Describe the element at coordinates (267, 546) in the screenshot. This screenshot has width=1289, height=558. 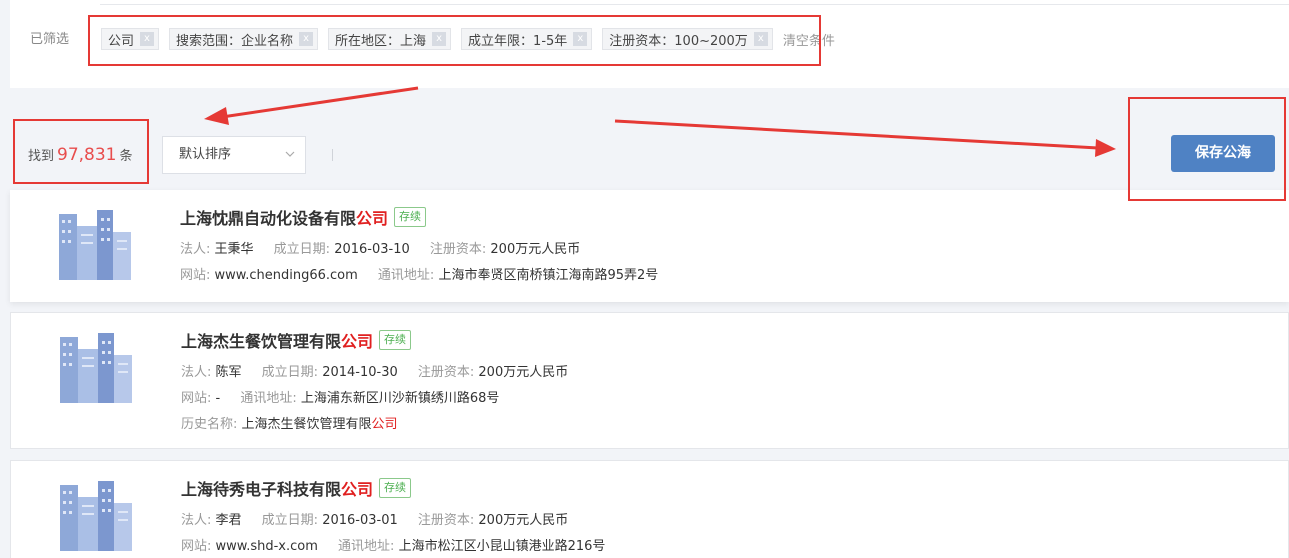
I see `website-value: www.shd-x.com` at that location.